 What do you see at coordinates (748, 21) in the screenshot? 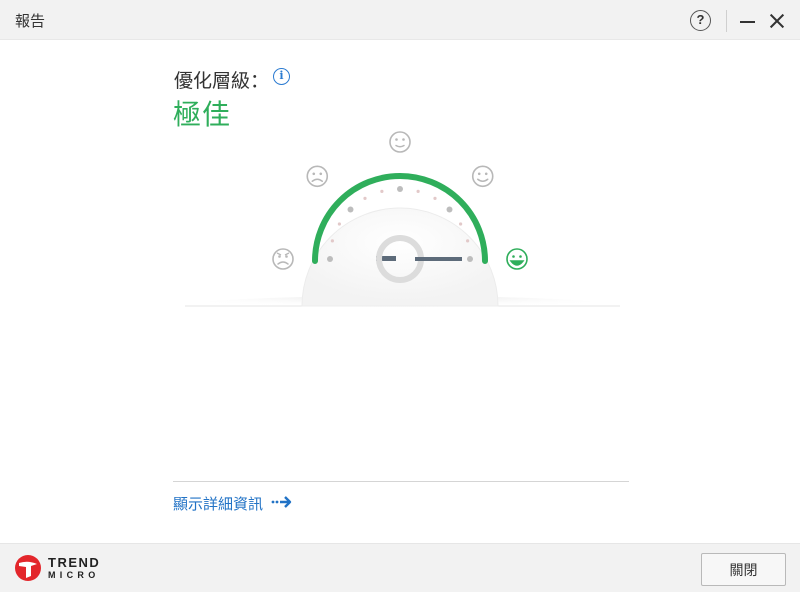
I see `minimize-button` at bounding box center [748, 21].